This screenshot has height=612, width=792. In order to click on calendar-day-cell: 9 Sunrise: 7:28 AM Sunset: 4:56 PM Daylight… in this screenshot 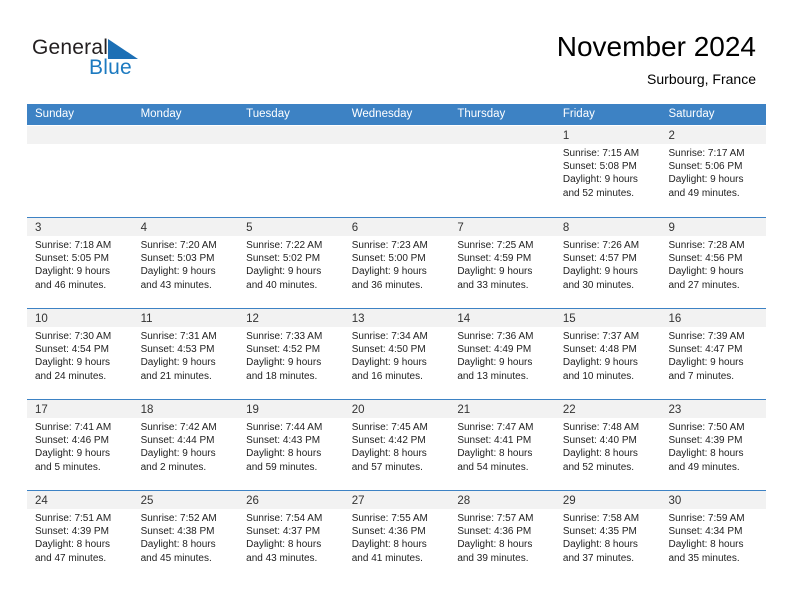, I will do `click(713, 263)`.